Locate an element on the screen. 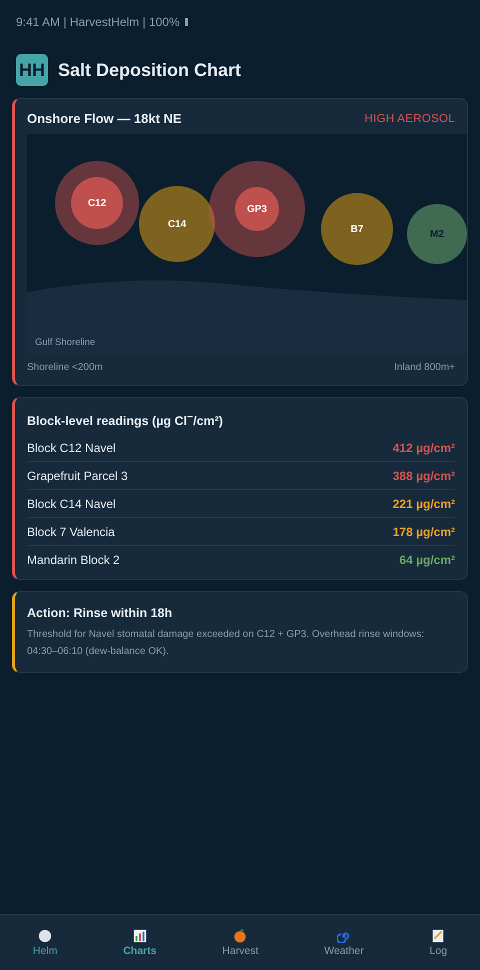 The image size is (480, 970). battery-icon is located at coordinates (186, 22).